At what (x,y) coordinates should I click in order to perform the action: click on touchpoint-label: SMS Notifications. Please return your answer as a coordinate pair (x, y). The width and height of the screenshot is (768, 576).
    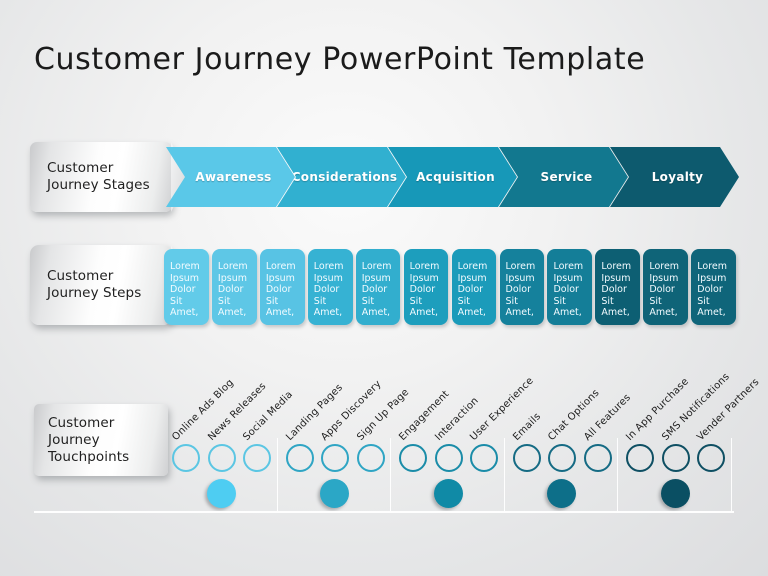
    Looking at the image, I should click on (695, 407).